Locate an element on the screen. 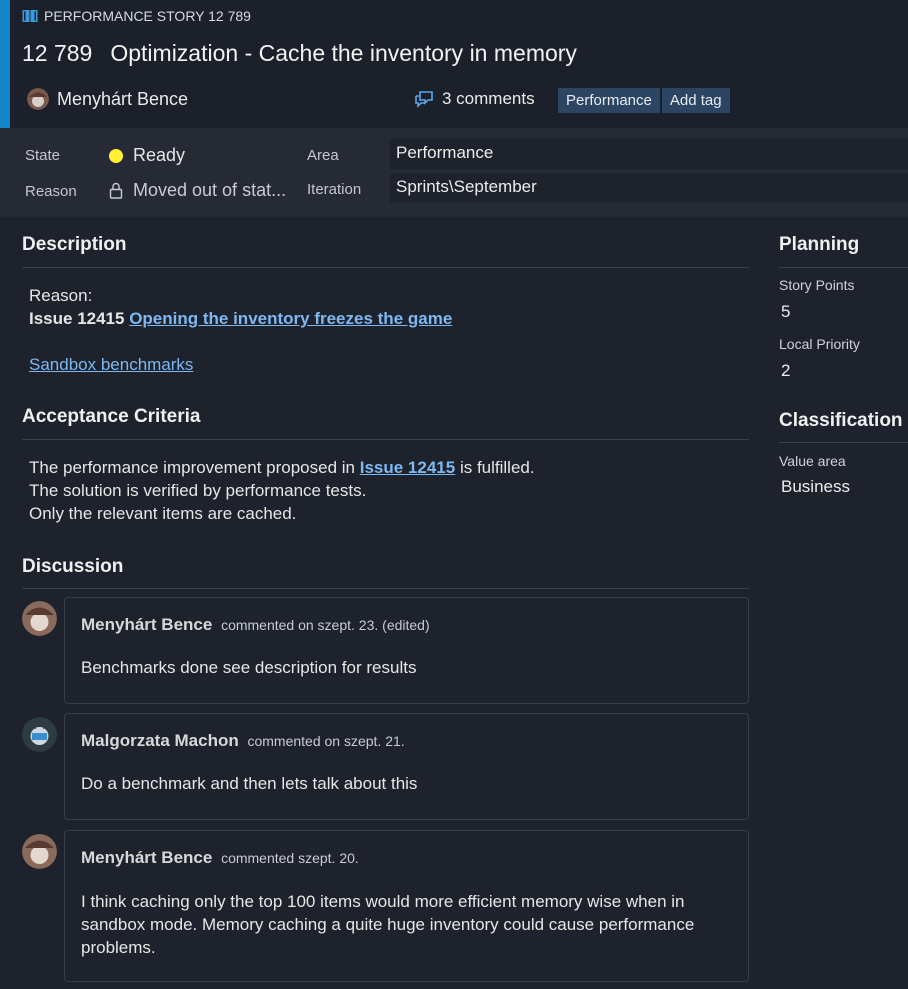 The height and width of the screenshot is (989, 908). assignee-name: Menyhárt Bence is located at coordinates (123, 98).